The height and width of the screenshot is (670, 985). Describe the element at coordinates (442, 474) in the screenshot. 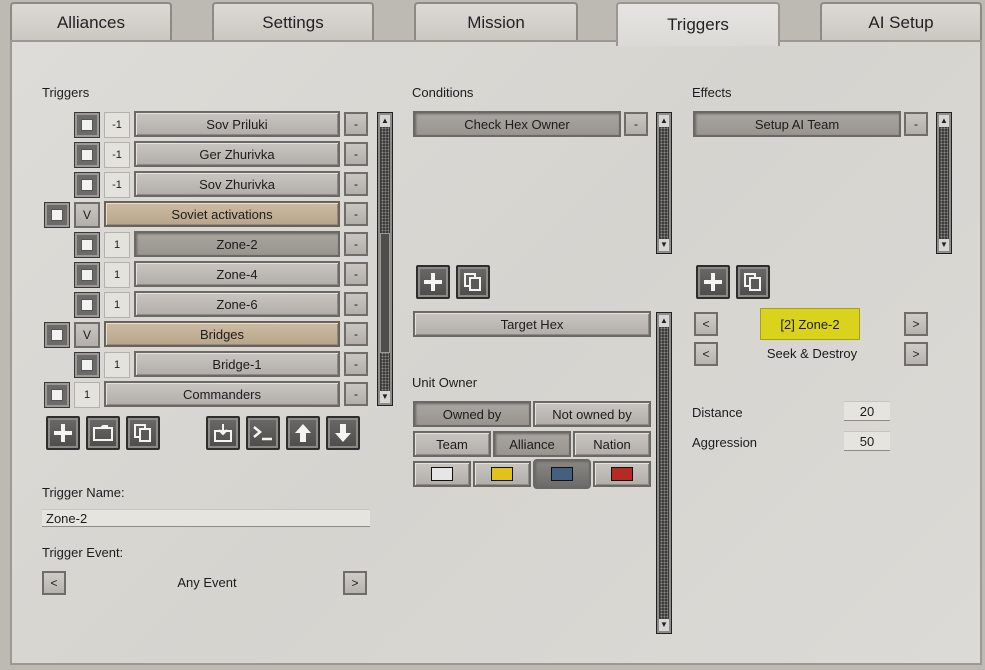

I see `color-white-button` at that location.